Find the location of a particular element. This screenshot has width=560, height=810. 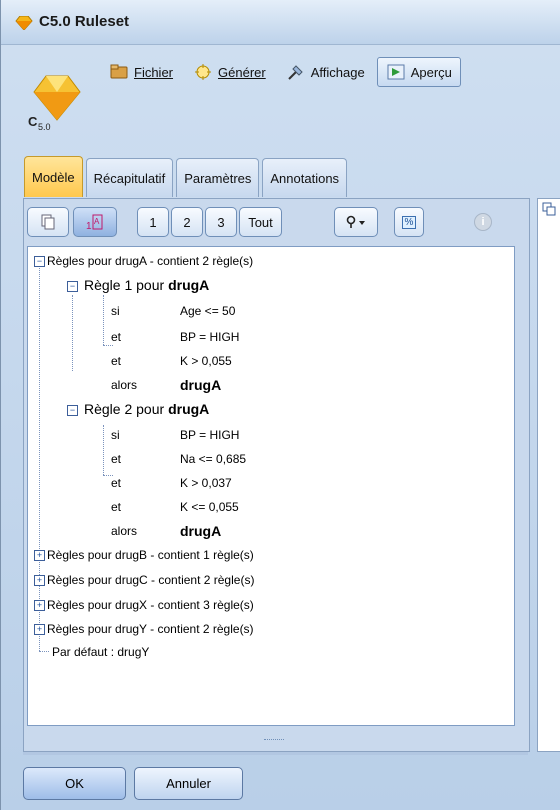

cancel-button: Annuler is located at coordinates (188, 783).